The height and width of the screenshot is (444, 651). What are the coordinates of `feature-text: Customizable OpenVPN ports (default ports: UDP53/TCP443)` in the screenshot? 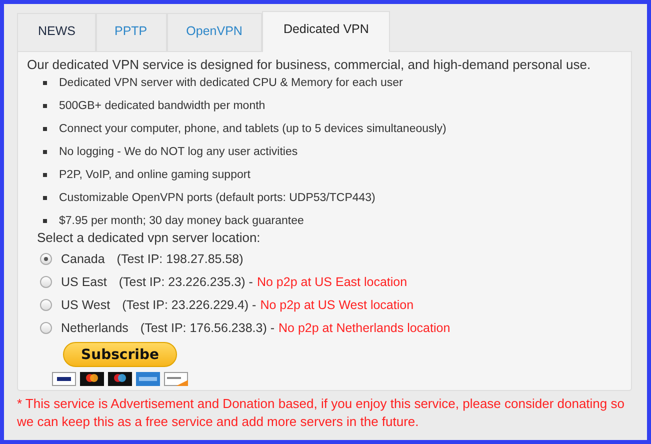 It's located at (217, 198).